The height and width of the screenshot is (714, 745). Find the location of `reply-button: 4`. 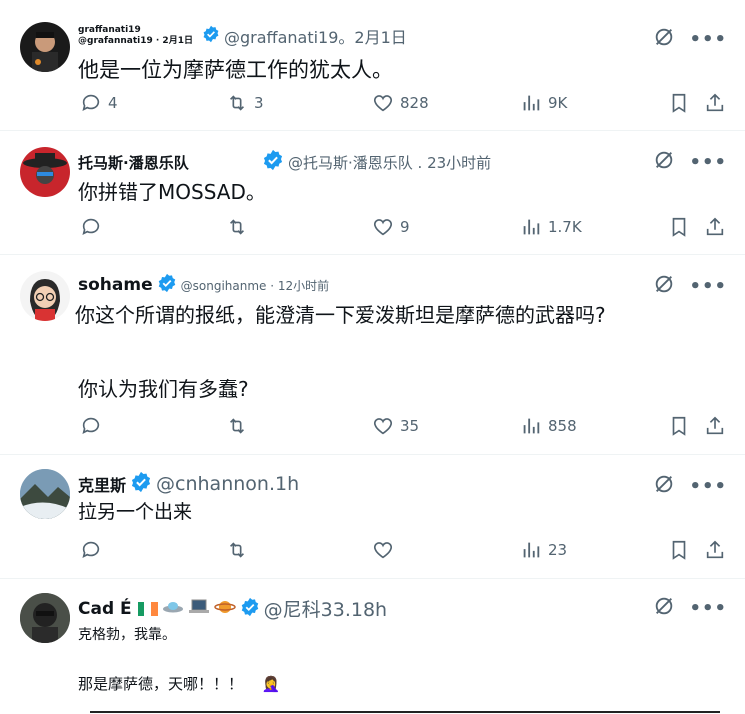

reply-button: 4 is located at coordinates (99, 103).